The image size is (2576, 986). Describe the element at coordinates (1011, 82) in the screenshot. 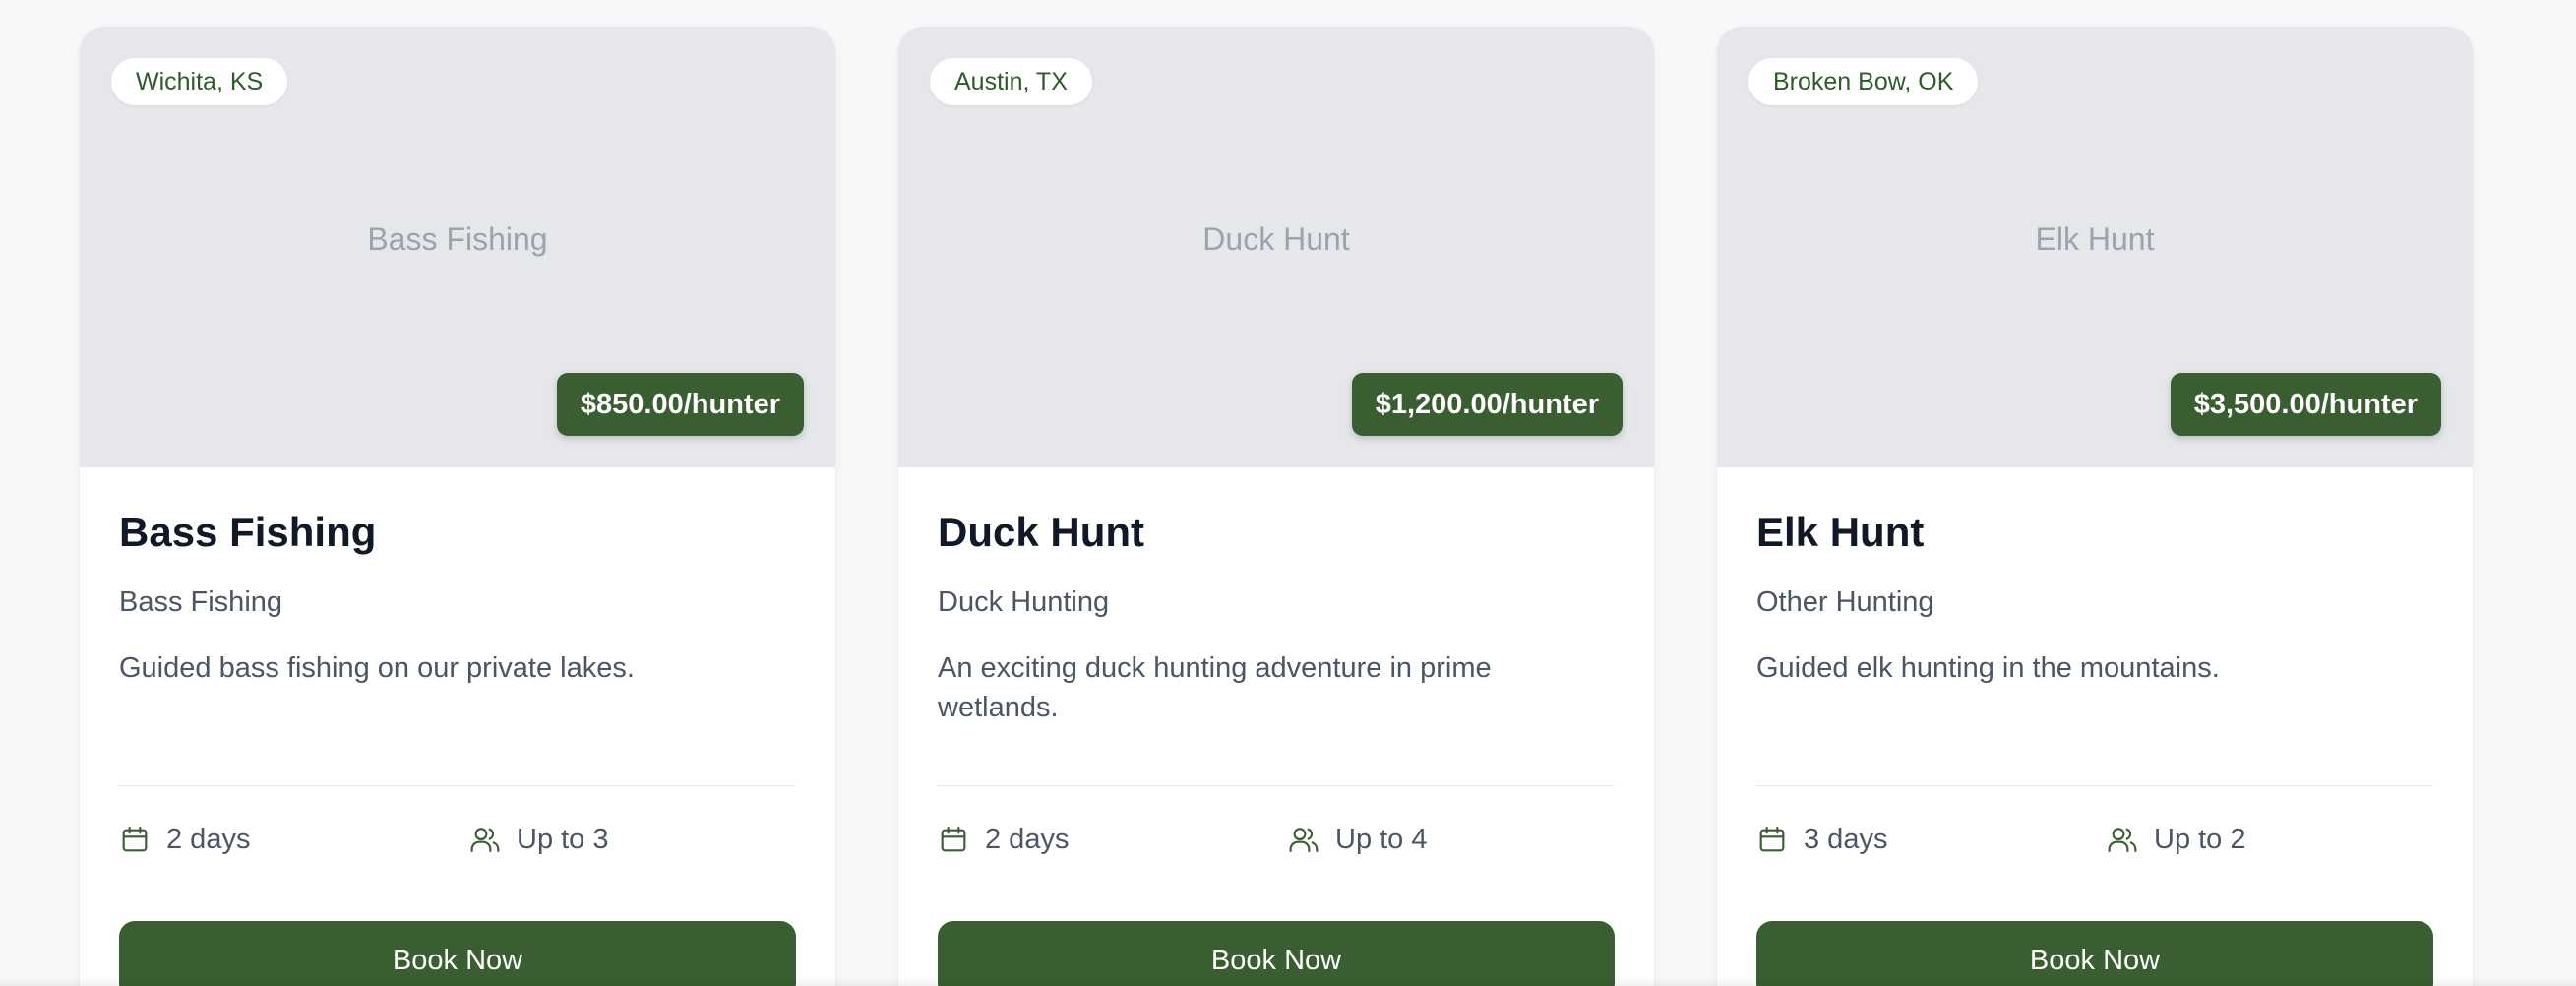

I see `location-badge: Austin, TX` at that location.